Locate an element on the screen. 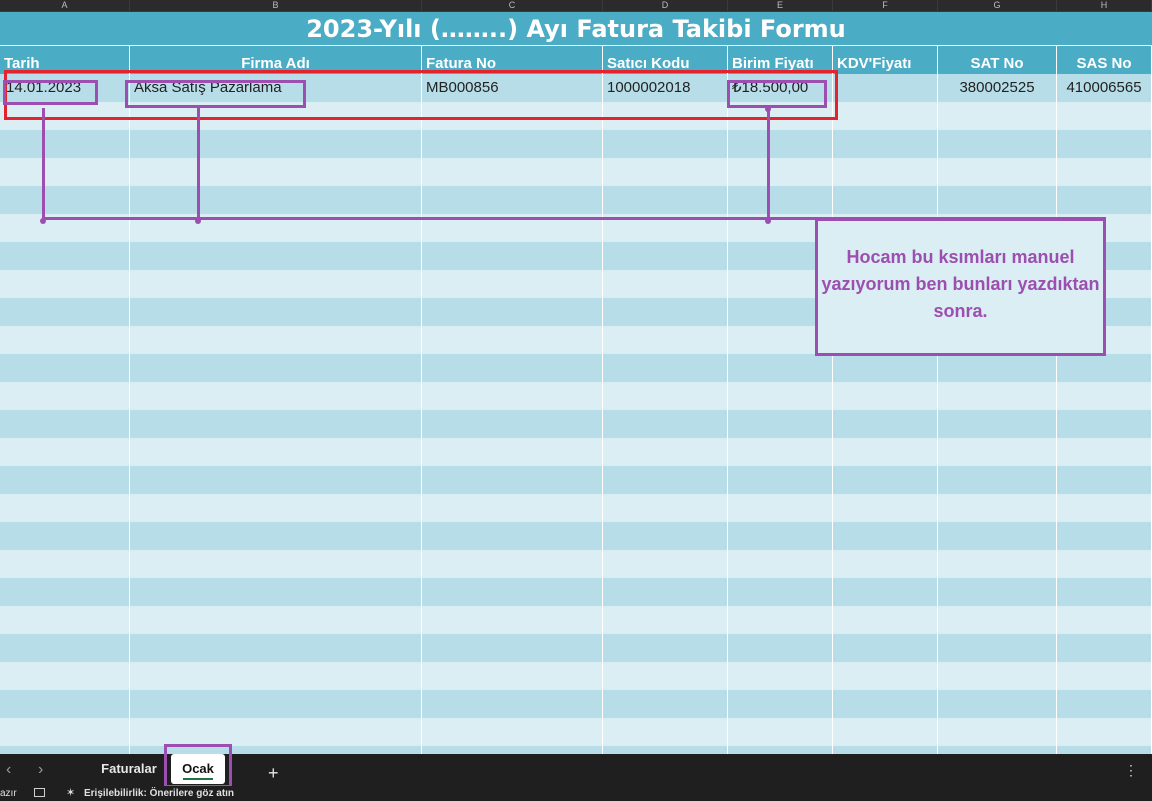 The height and width of the screenshot is (801, 1152). sheet-tab-faturalar: Faturalar is located at coordinates (129, 769).